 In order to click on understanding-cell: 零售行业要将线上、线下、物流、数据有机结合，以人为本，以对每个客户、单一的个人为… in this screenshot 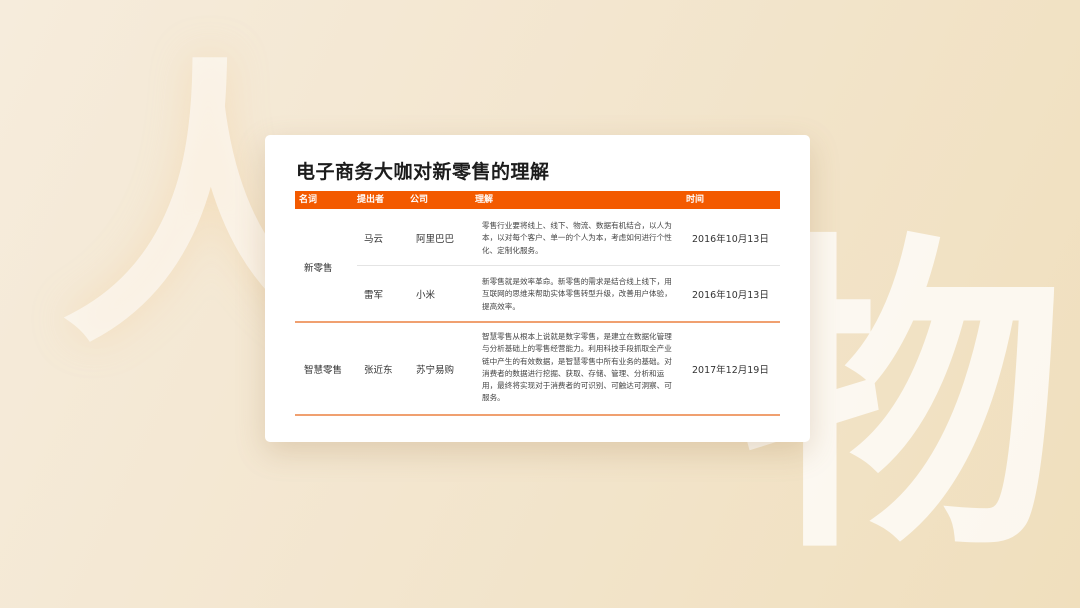, I will do `click(577, 238)`.